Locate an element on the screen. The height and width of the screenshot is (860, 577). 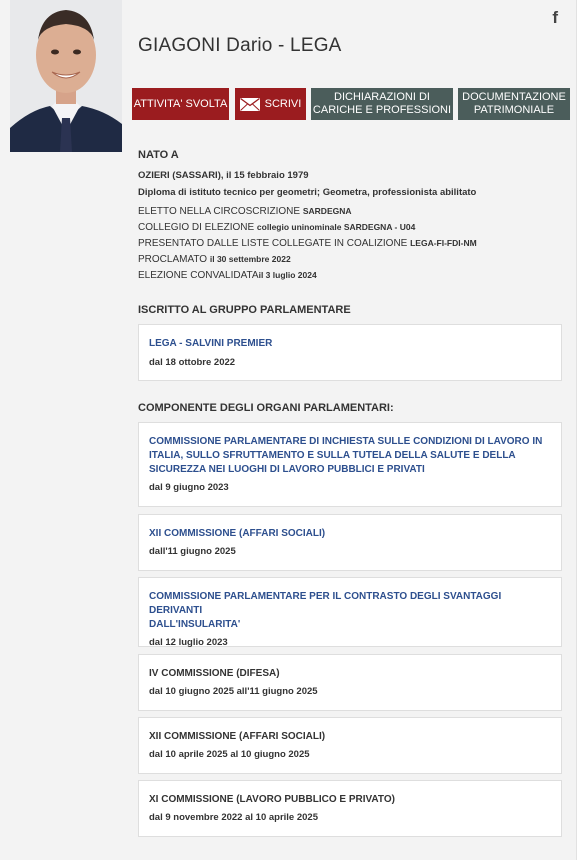
organo-date: dal 10 aprile 2025 al 10 giugno 2025 is located at coordinates (229, 754).